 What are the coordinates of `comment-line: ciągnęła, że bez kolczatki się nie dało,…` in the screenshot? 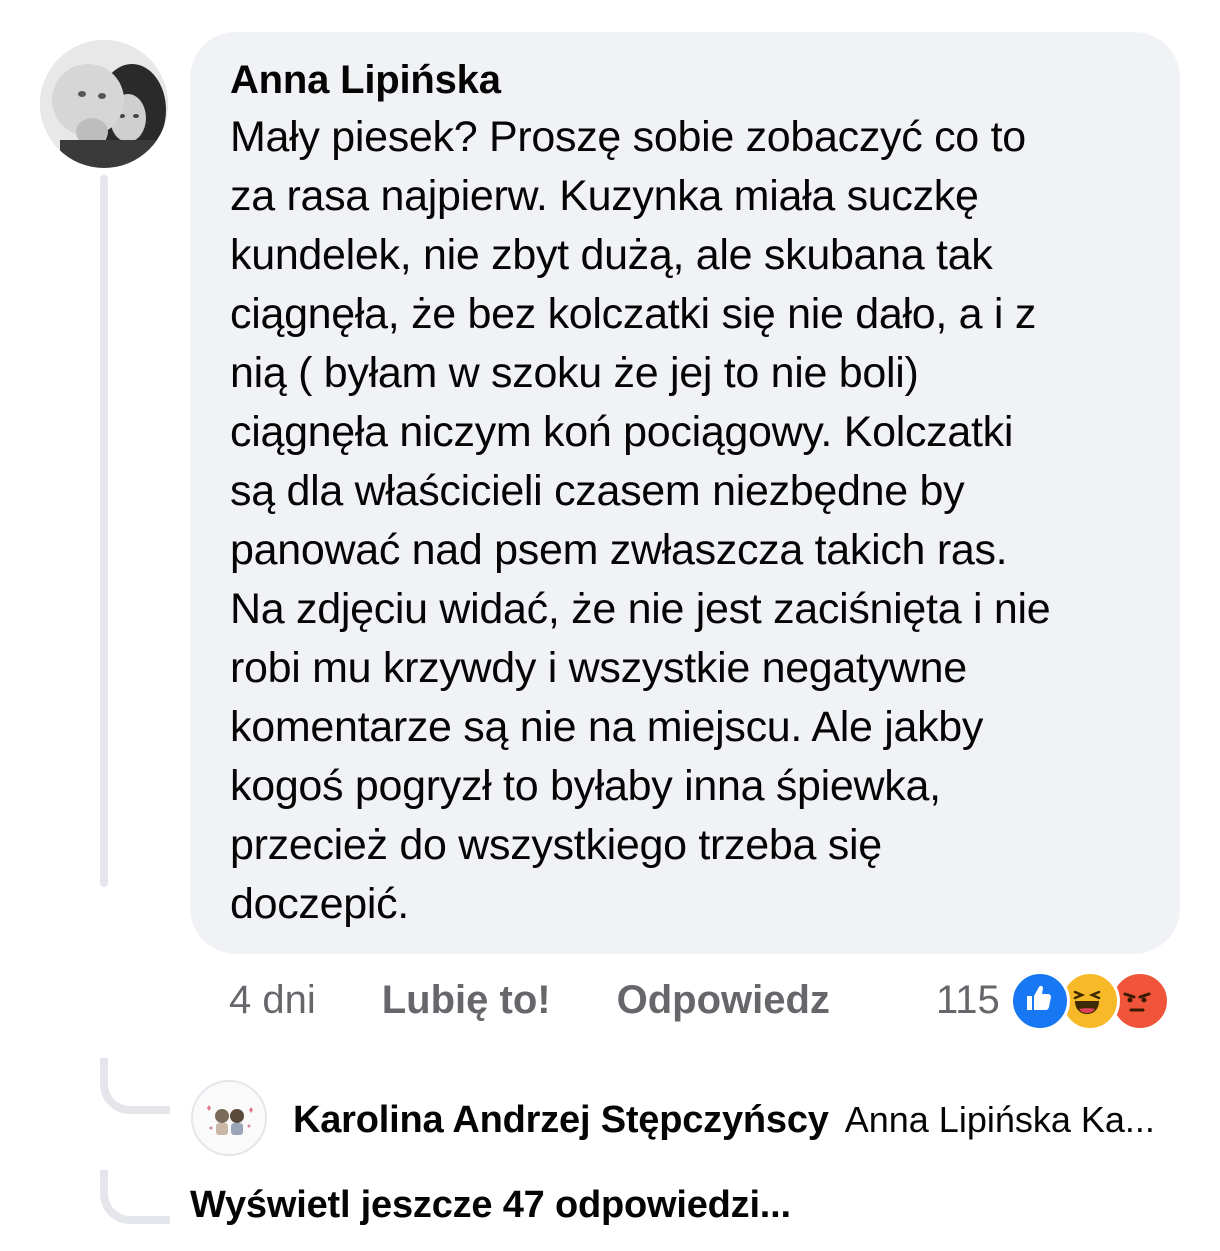 It's located at (633, 314).